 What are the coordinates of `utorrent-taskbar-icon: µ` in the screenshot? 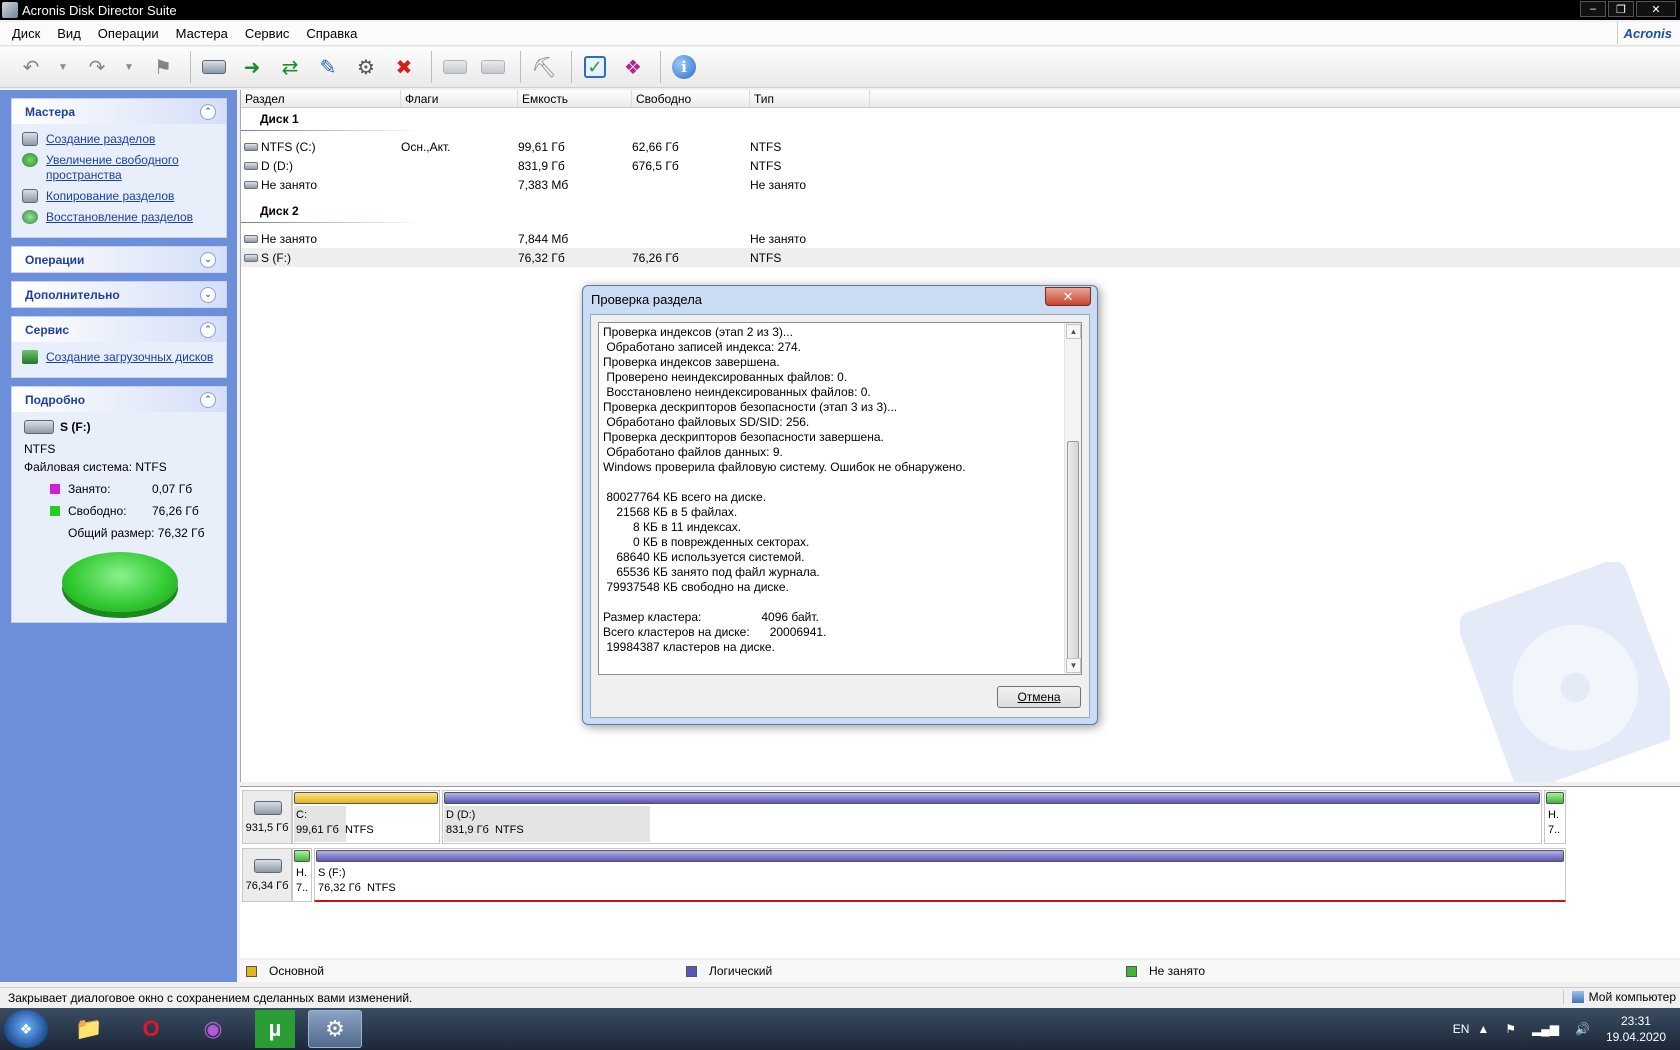 It's located at (275, 1029).